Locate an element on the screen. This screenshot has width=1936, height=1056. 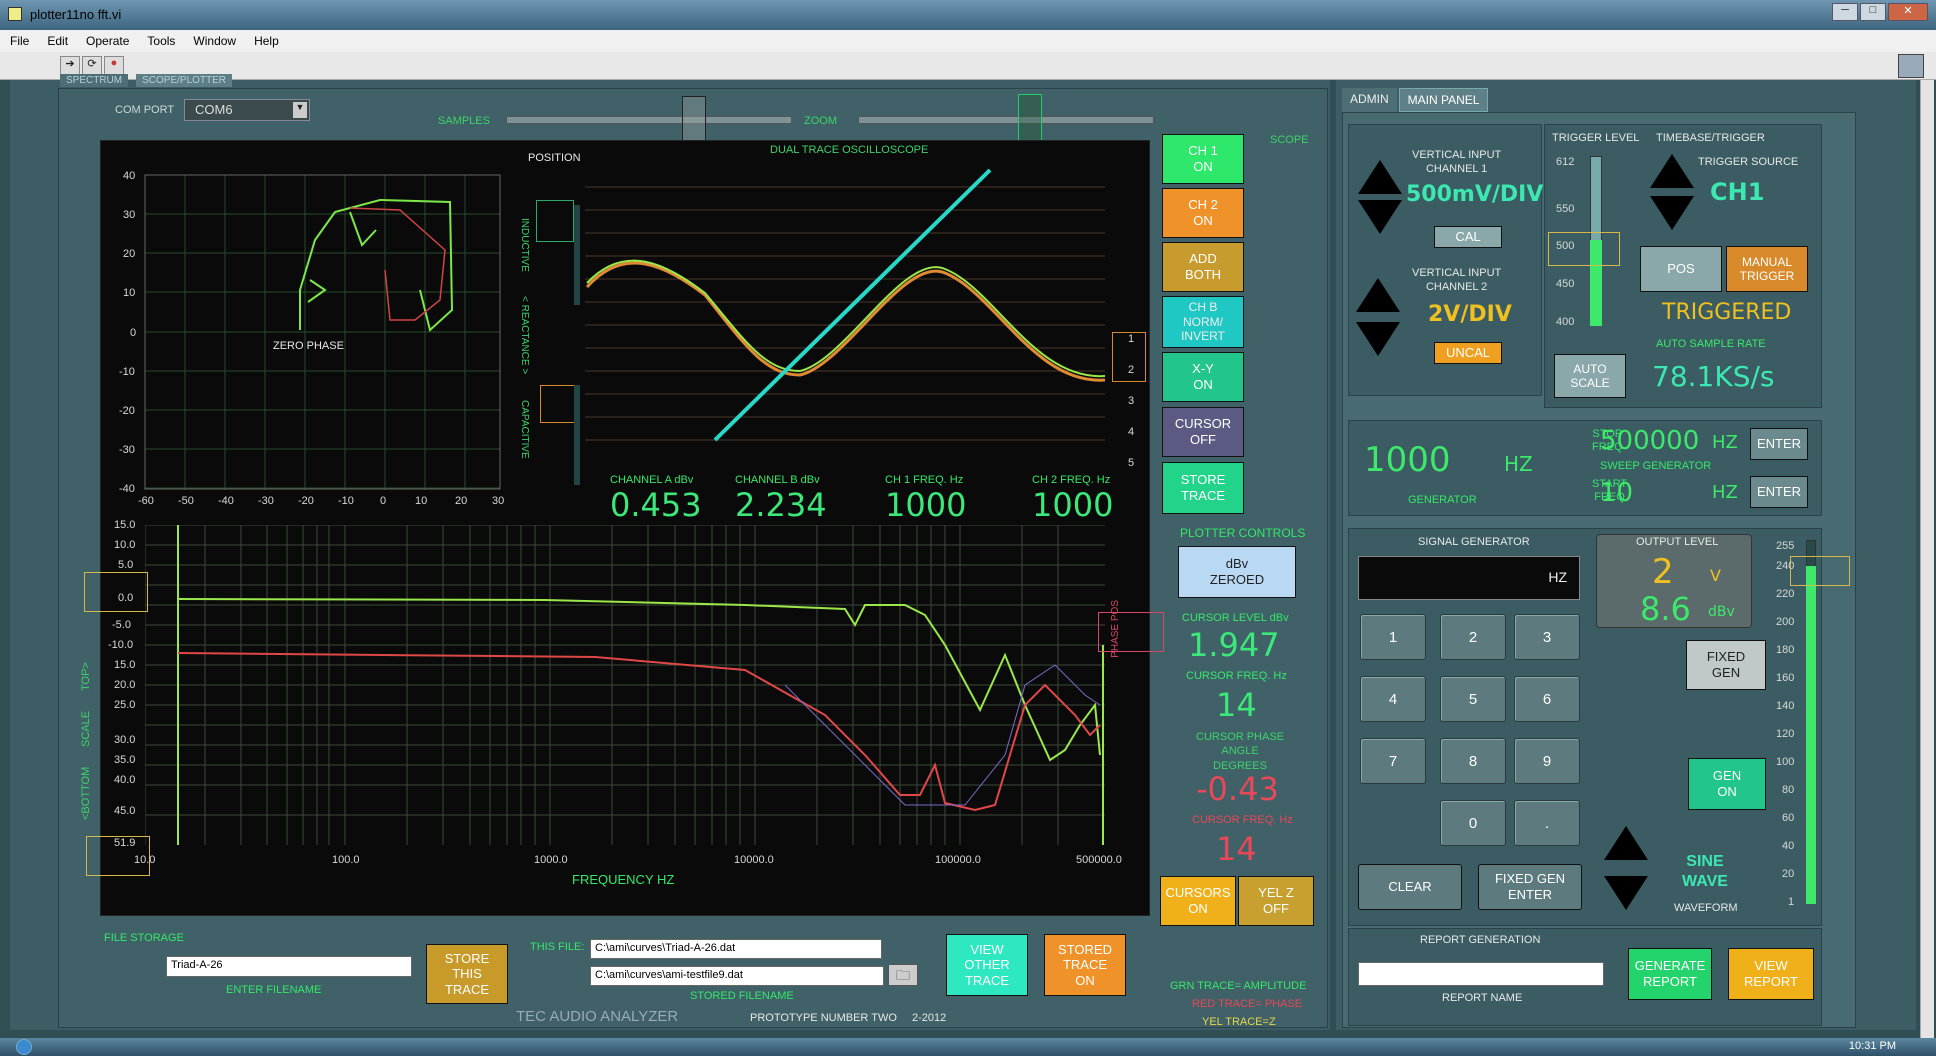
plotter-controls-title: PLOTTER CONTROLS is located at coordinates (1243, 533).